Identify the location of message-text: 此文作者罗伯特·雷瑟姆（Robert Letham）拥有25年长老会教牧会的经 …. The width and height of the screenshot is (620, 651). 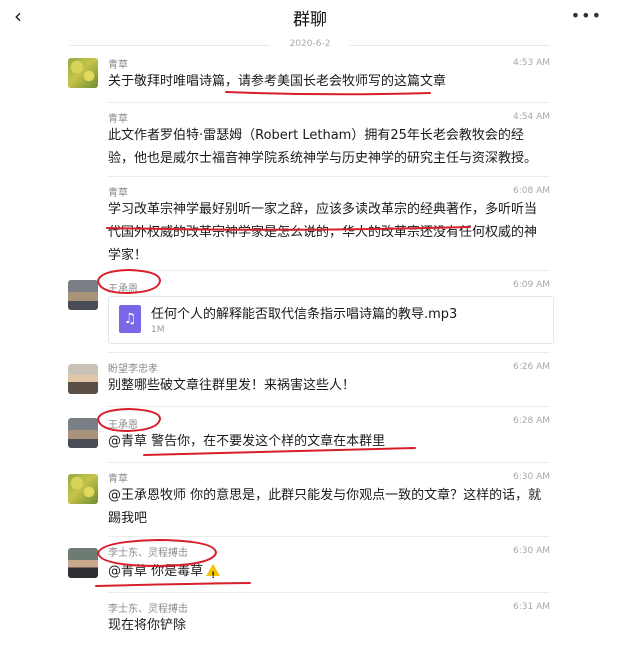
(328, 147).